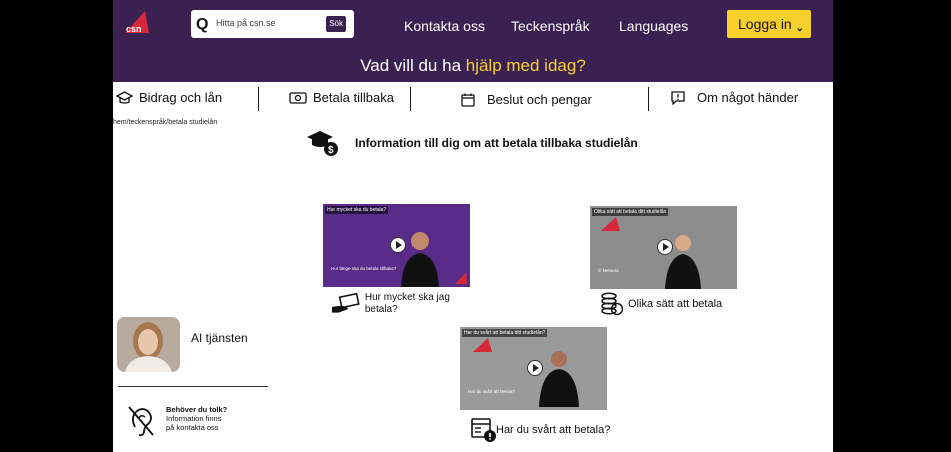  I want to click on ai-avatar, so click(148, 344).